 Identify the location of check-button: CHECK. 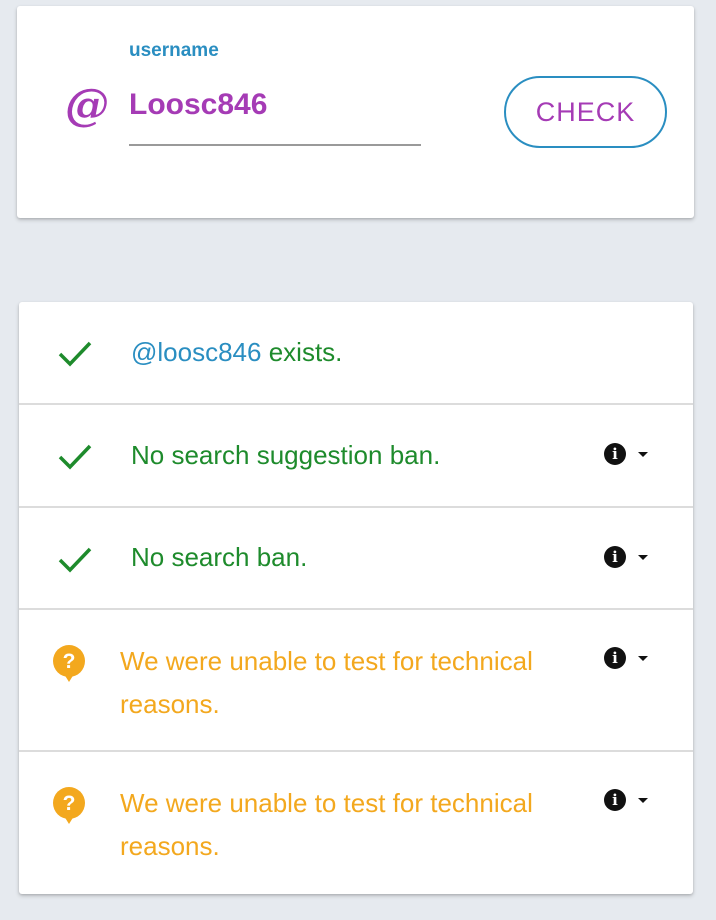
(585, 112).